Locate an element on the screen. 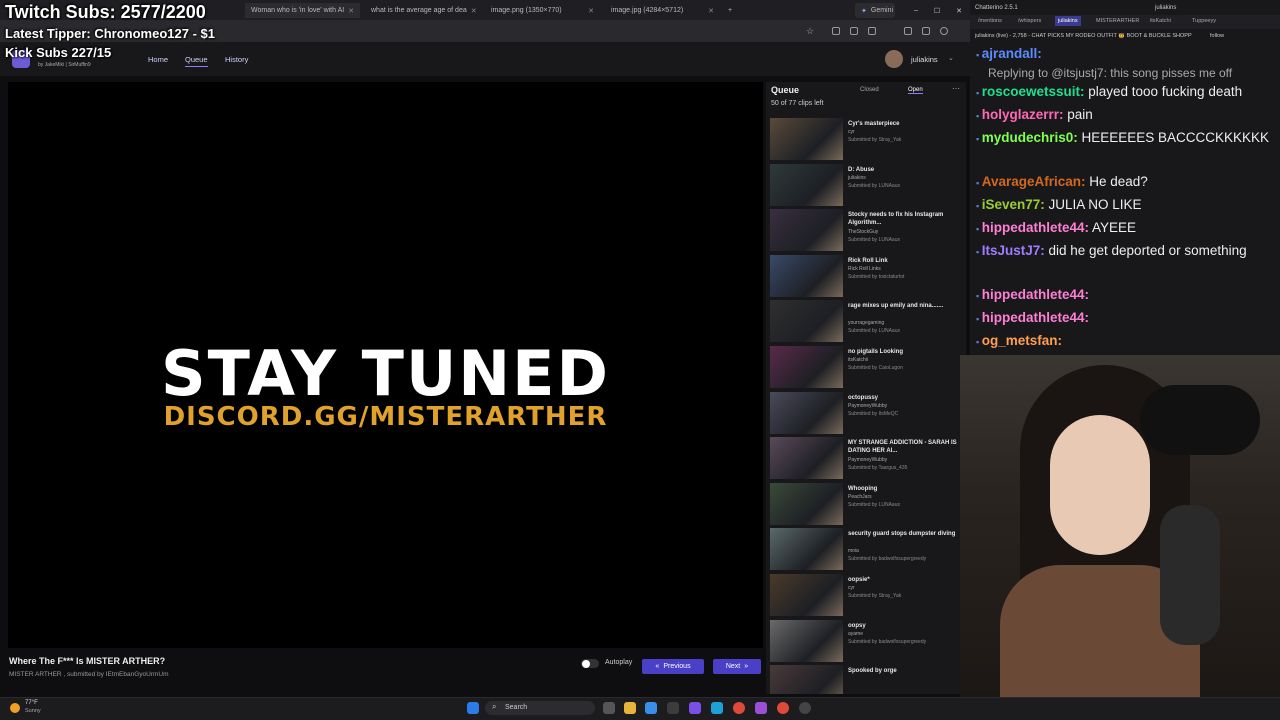 This screenshot has width=1280, height=720. chatterino-user: juliakins is located at coordinates (1165, 8).